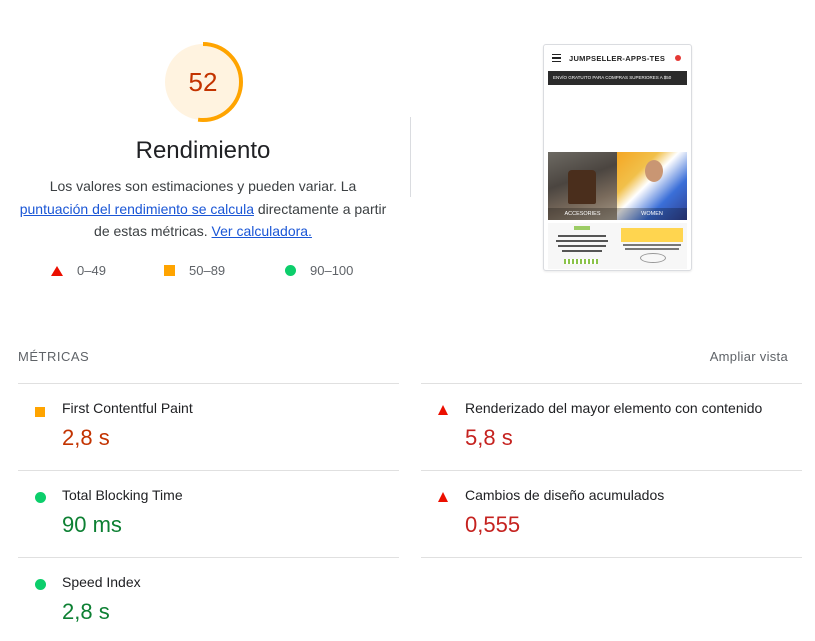 The image size is (815, 641). What do you see at coordinates (208, 598) in the screenshot?
I see `metric-speed-index: Speed Index 2,8 s` at bounding box center [208, 598].